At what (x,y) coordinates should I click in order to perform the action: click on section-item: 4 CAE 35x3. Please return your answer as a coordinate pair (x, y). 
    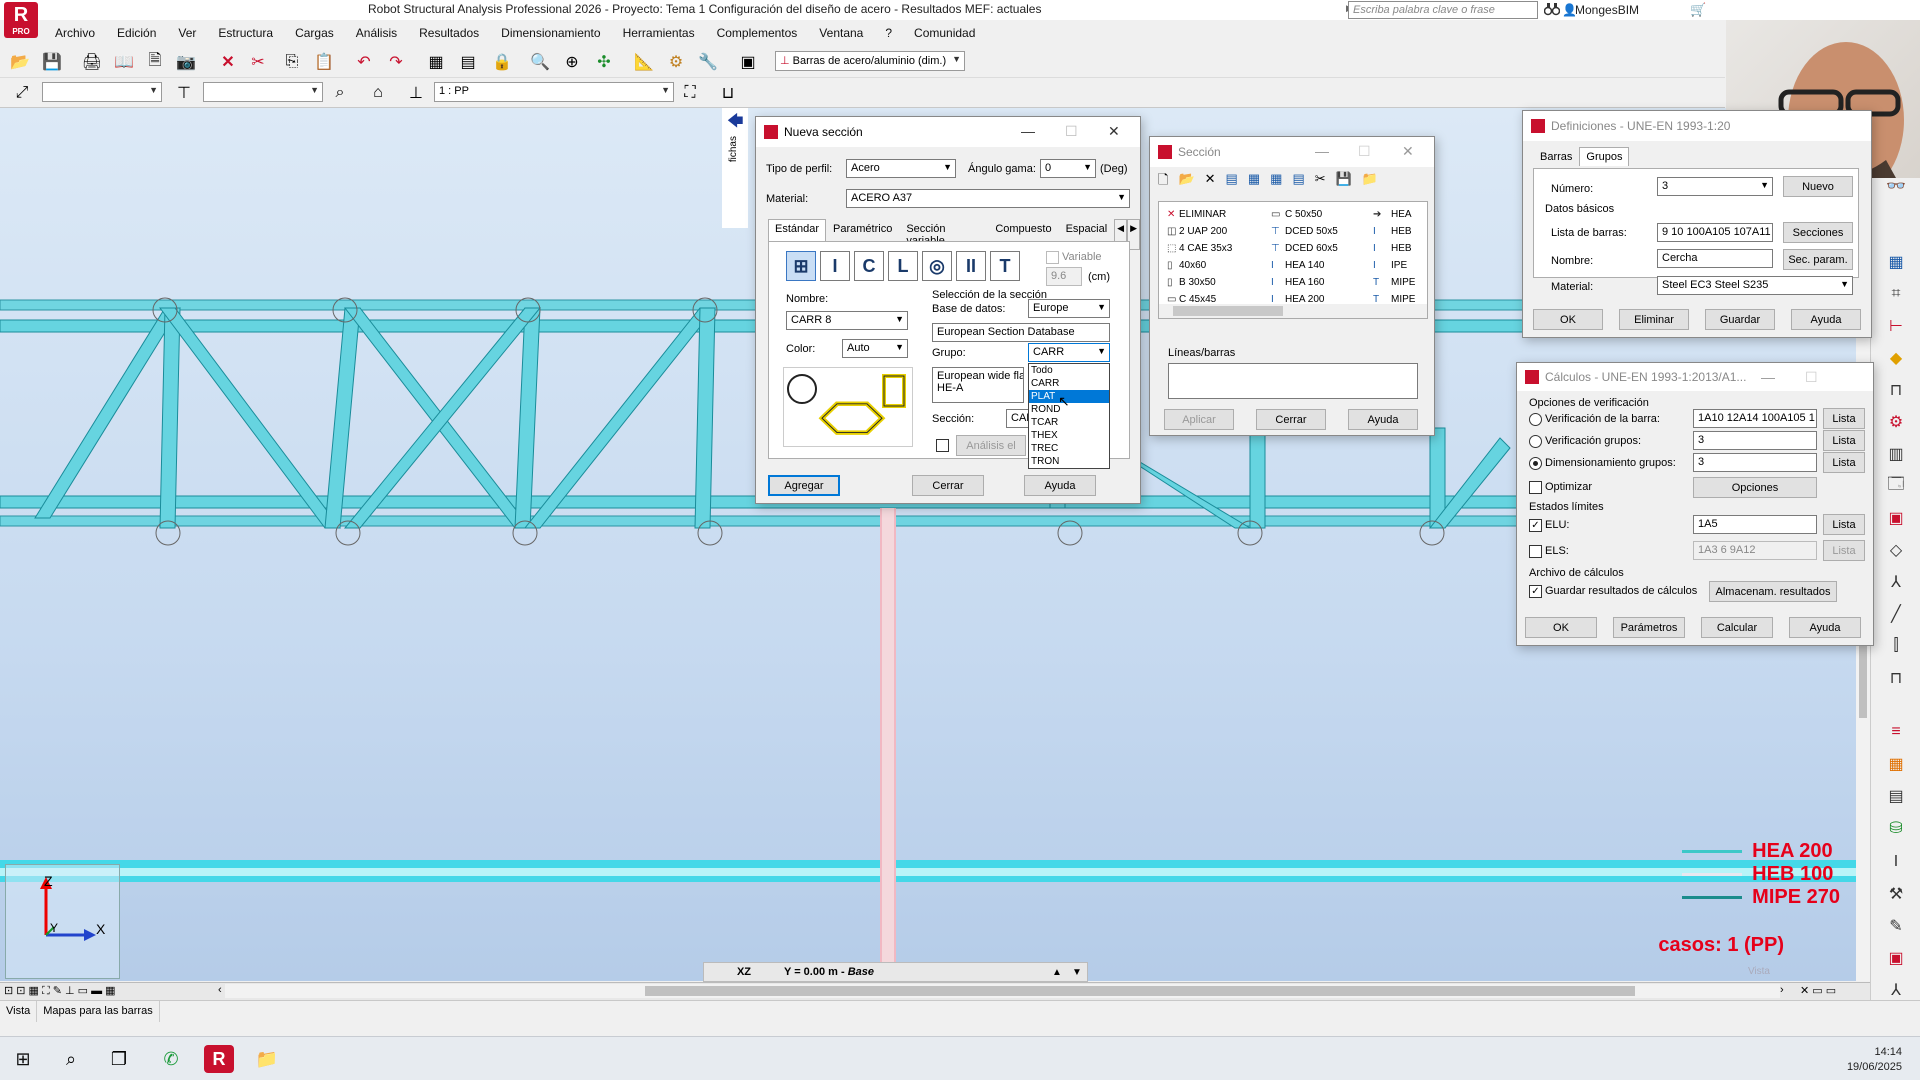
    Looking at the image, I should click on (1205, 248).